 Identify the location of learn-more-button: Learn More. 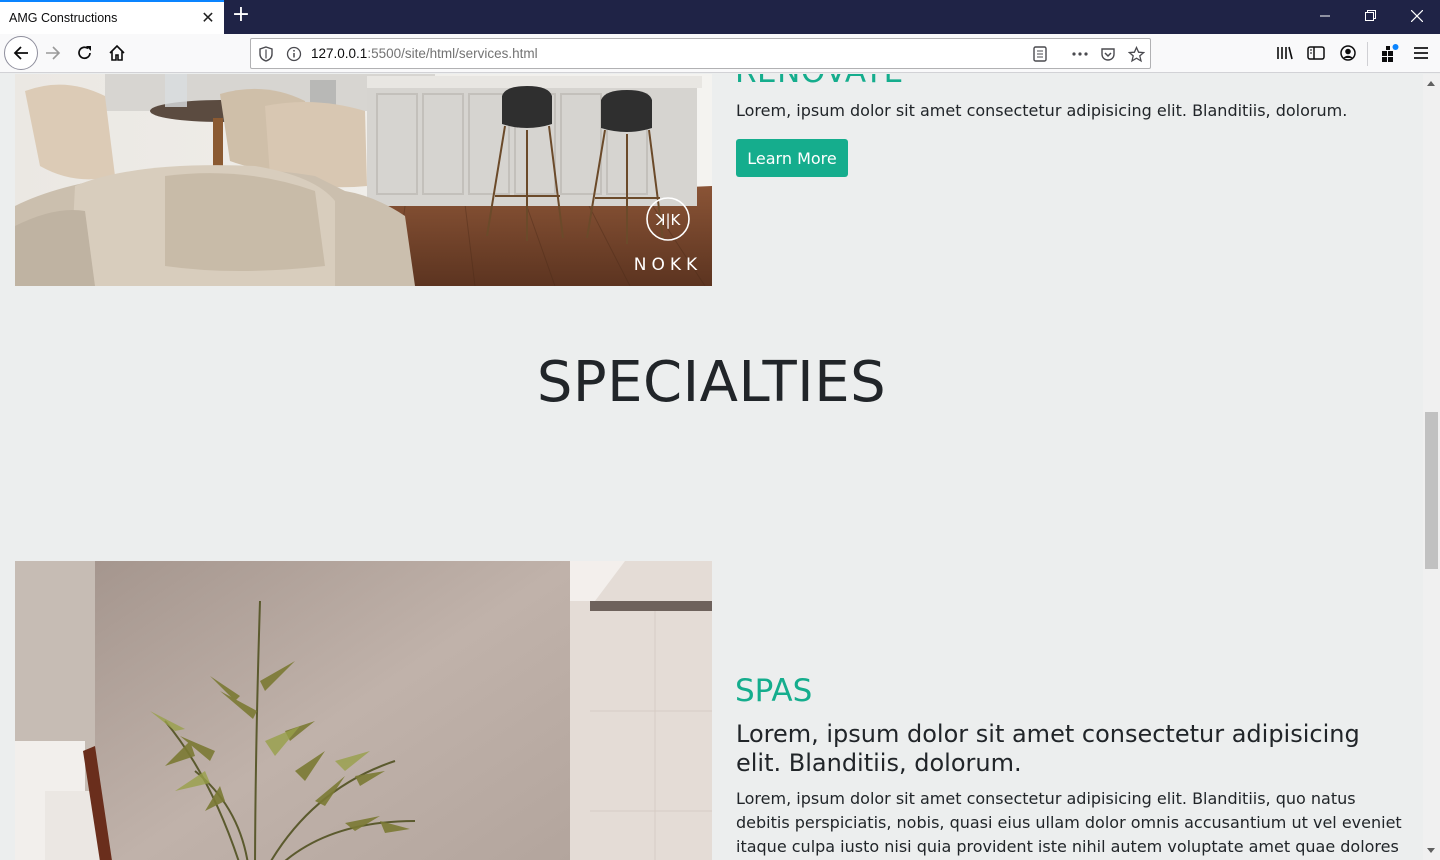
(792, 158).